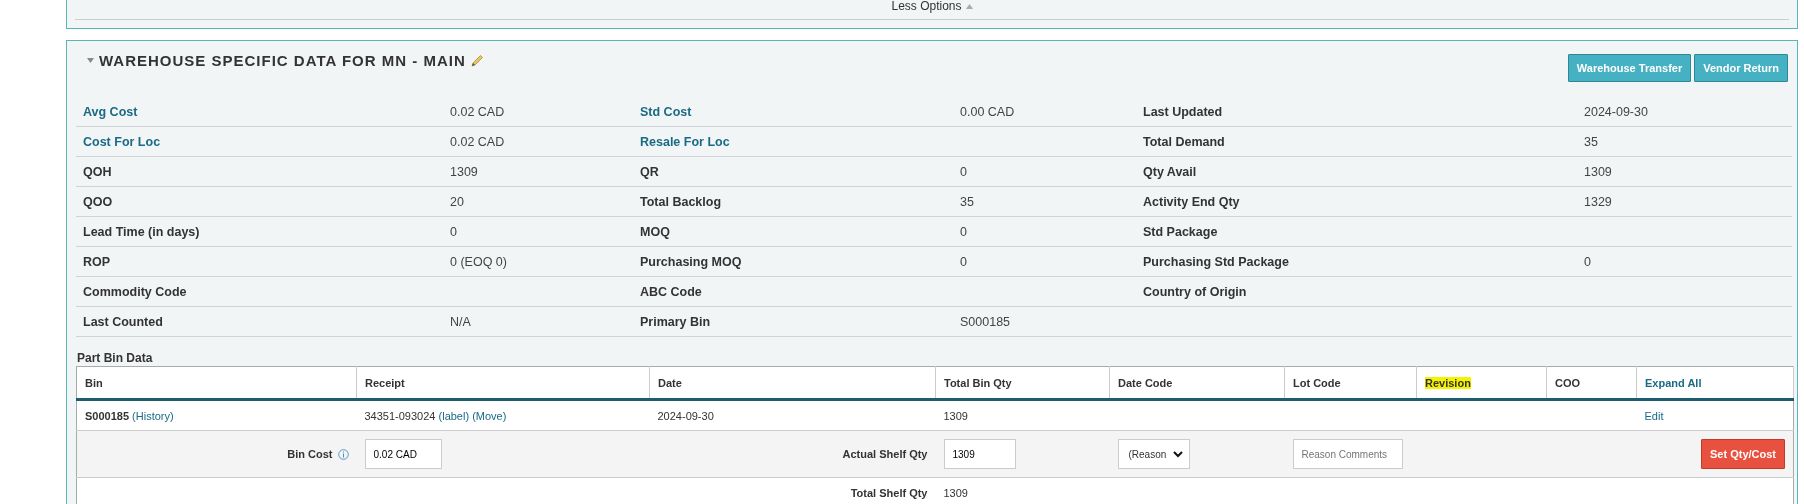 This screenshot has height=504, width=1804. What do you see at coordinates (793, 322) in the screenshot?
I see `field-label: Primary Bin` at bounding box center [793, 322].